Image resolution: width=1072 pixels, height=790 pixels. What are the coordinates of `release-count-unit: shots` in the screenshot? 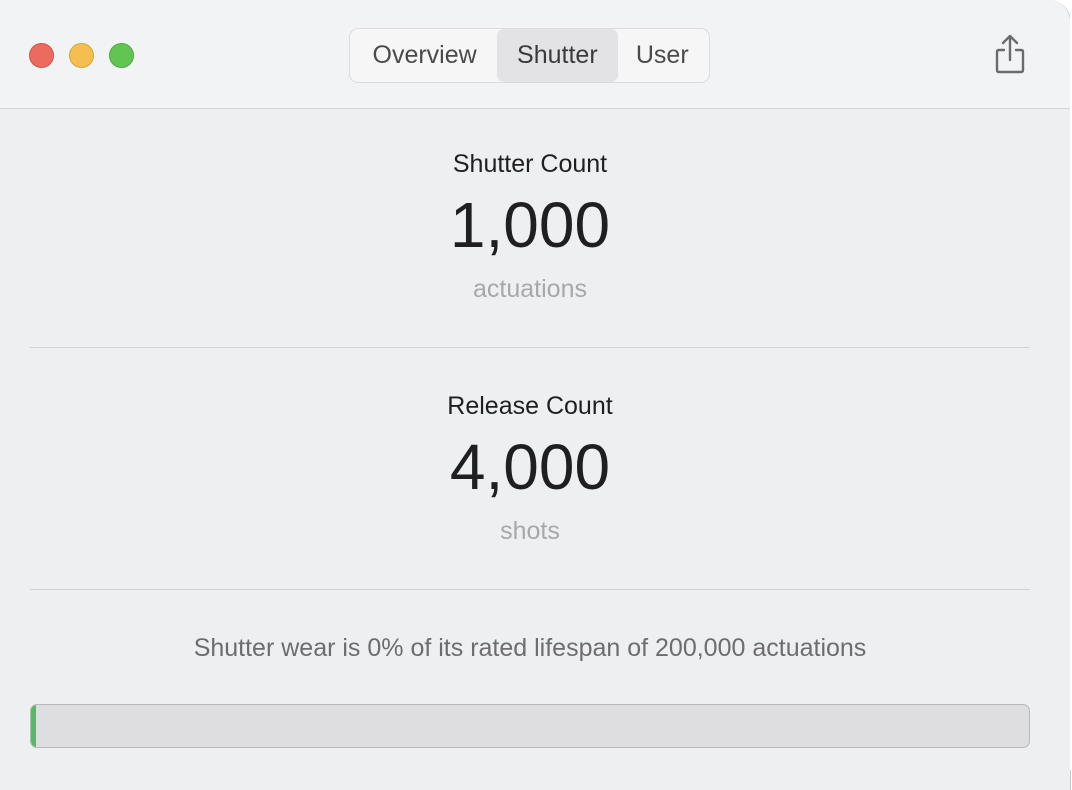 It's located at (530, 531).